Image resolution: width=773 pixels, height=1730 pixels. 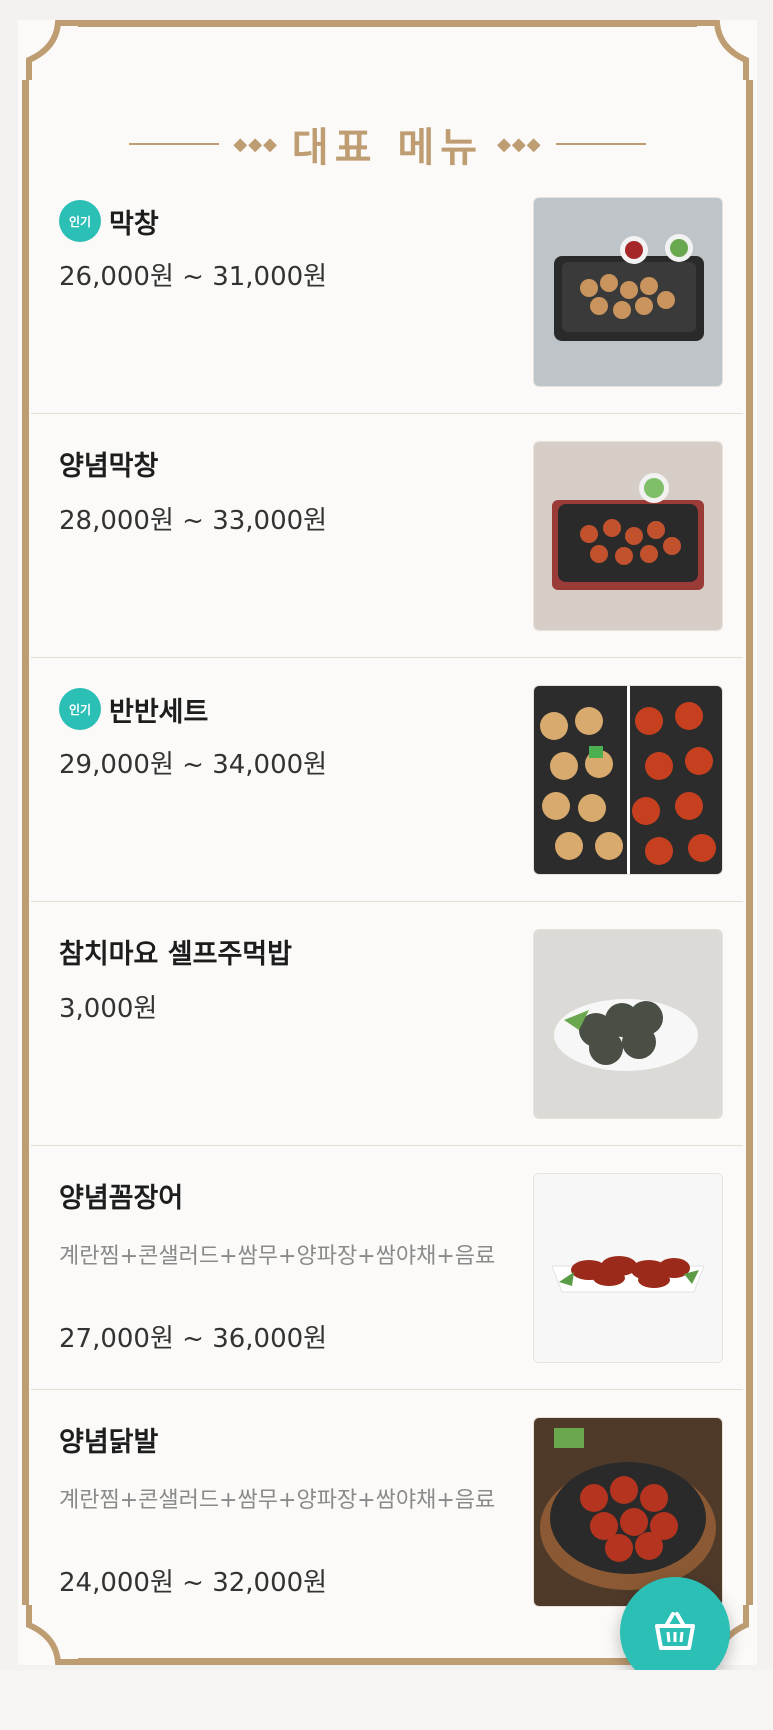 I want to click on menu-item-price: 26,000원 ~ 31,000원, so click(x=193, y=277).